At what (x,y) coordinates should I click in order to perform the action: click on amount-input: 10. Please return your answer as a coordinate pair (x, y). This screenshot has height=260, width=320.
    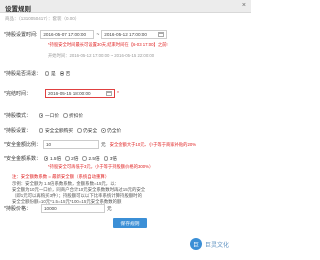
    Looking at the image, I should click on (70, 144).